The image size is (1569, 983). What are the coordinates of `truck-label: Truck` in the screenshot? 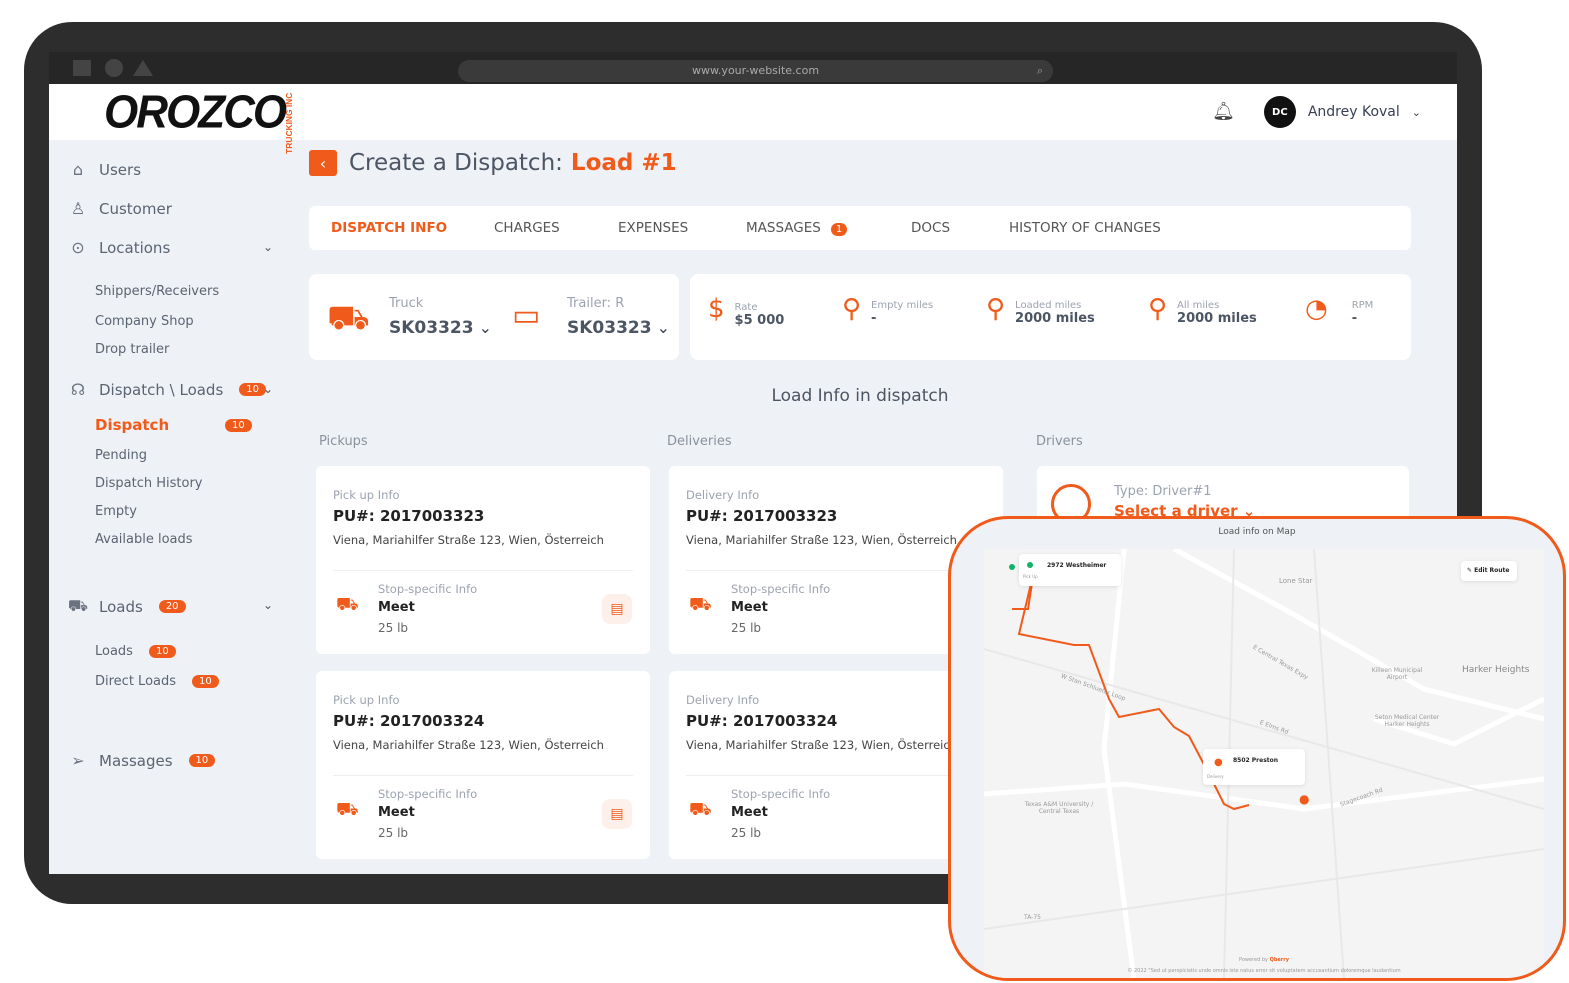 It's located at (406, 303).